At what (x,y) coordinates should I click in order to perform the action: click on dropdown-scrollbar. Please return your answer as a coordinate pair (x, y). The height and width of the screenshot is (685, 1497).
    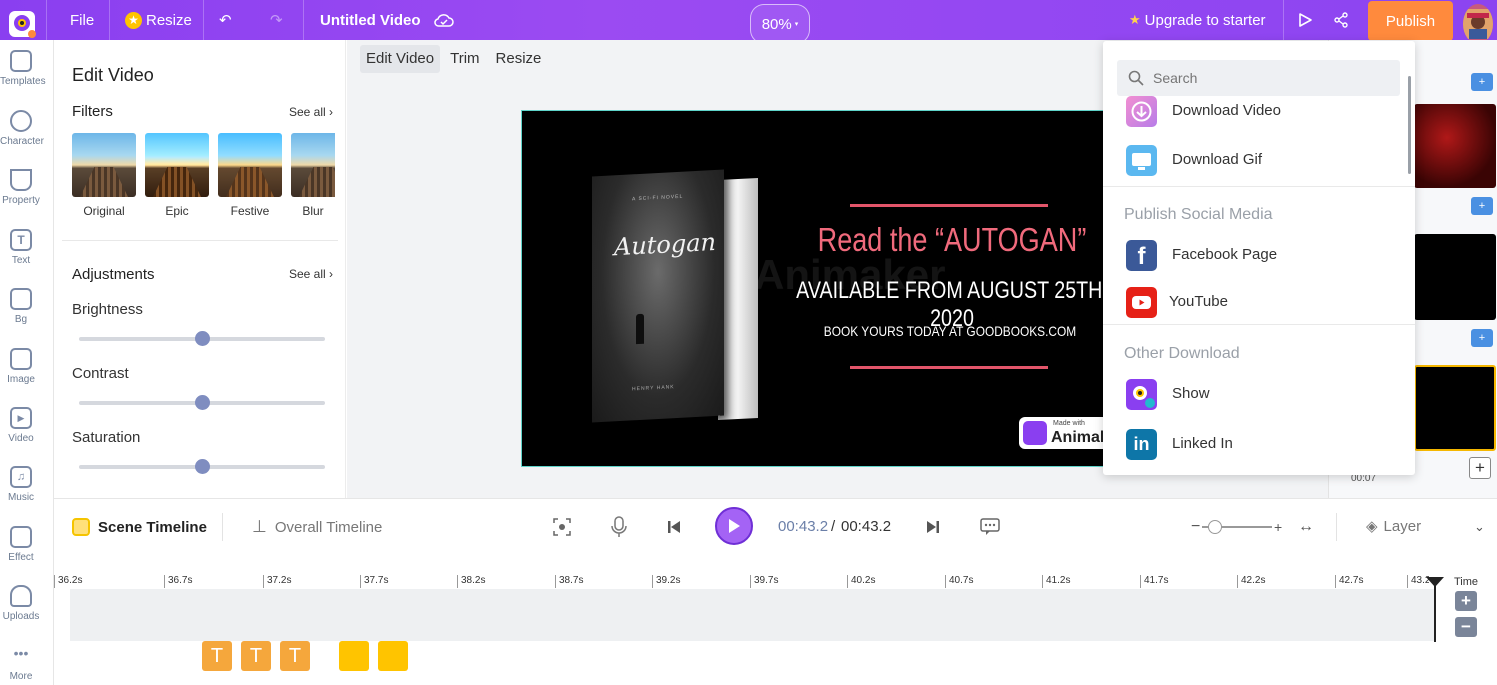
    Looking at the image, I should click on (1409, 125).